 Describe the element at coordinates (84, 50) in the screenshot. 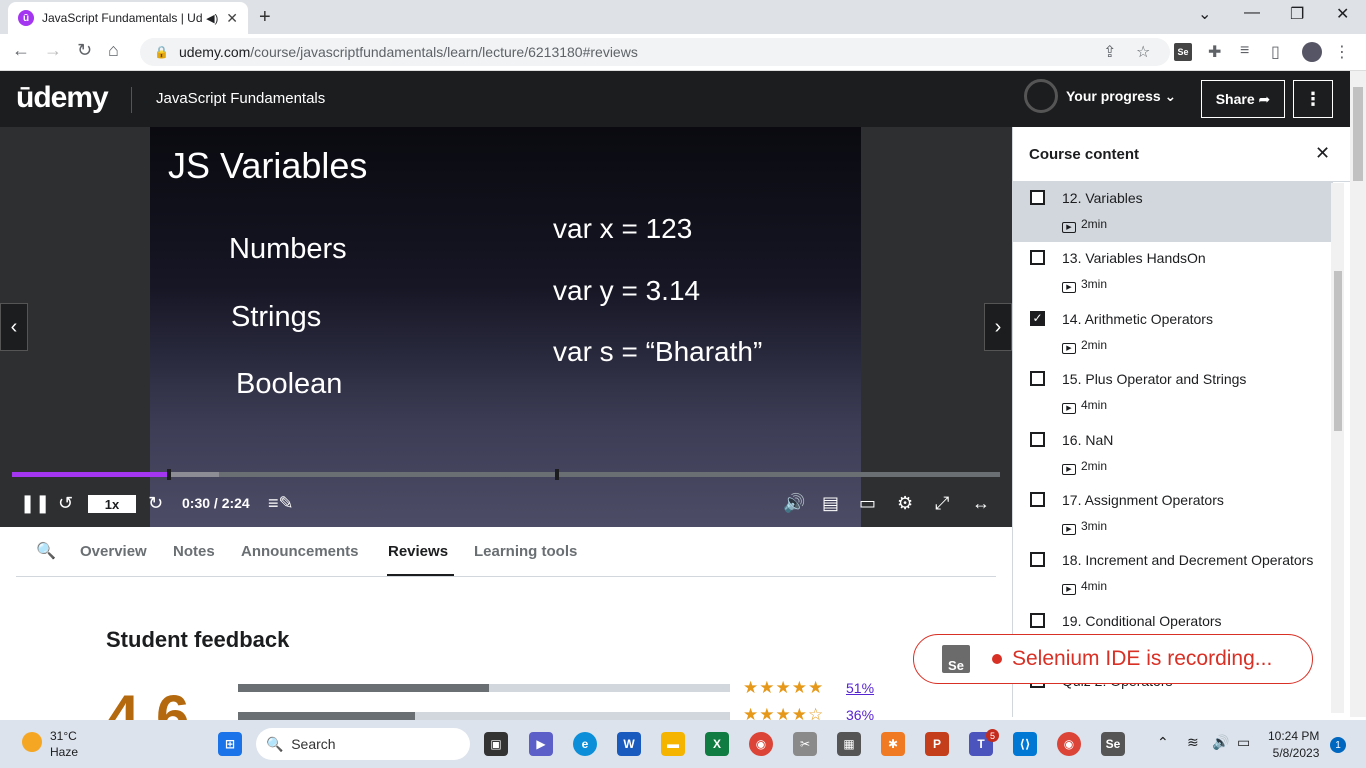

I see `reload-icon: ↻` at that location.